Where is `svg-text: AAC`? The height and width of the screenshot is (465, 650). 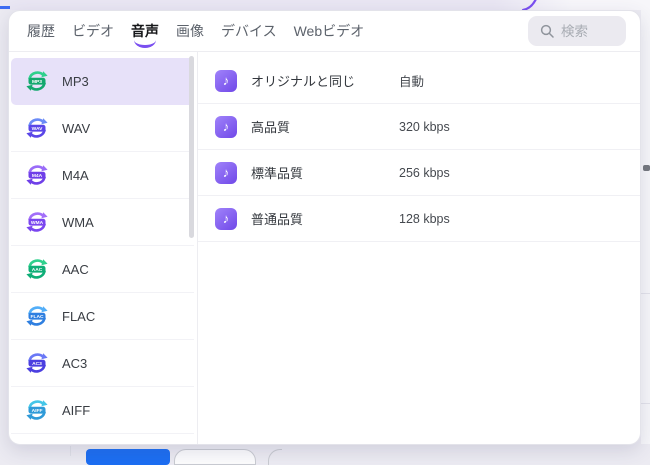
svg-text: AAC is located at coordinates (37, 270).